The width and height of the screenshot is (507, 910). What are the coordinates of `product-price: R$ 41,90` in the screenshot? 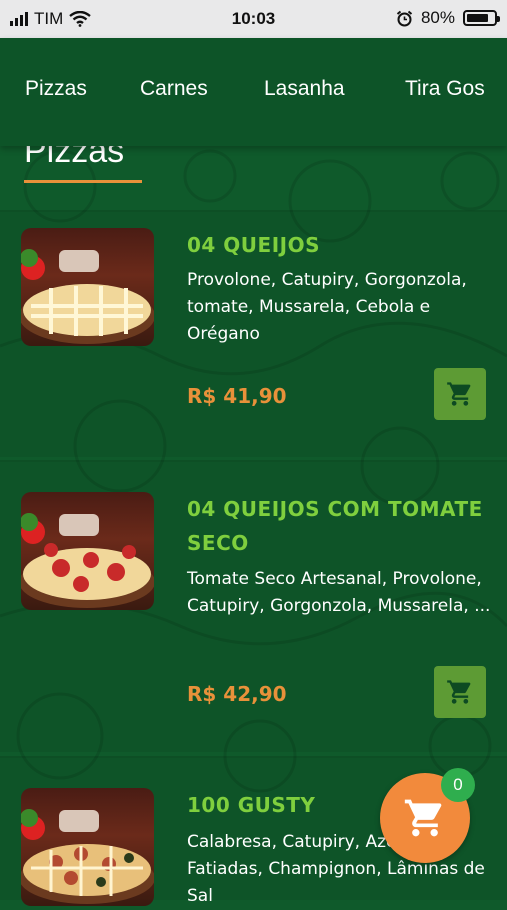 It's located at (237, 396).